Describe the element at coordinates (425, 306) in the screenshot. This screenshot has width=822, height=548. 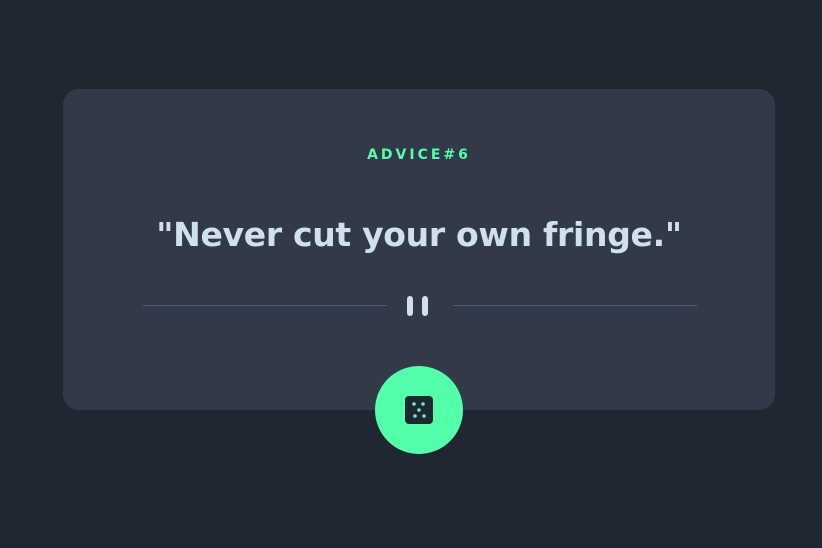
I see `pause-bar-right` at that location.